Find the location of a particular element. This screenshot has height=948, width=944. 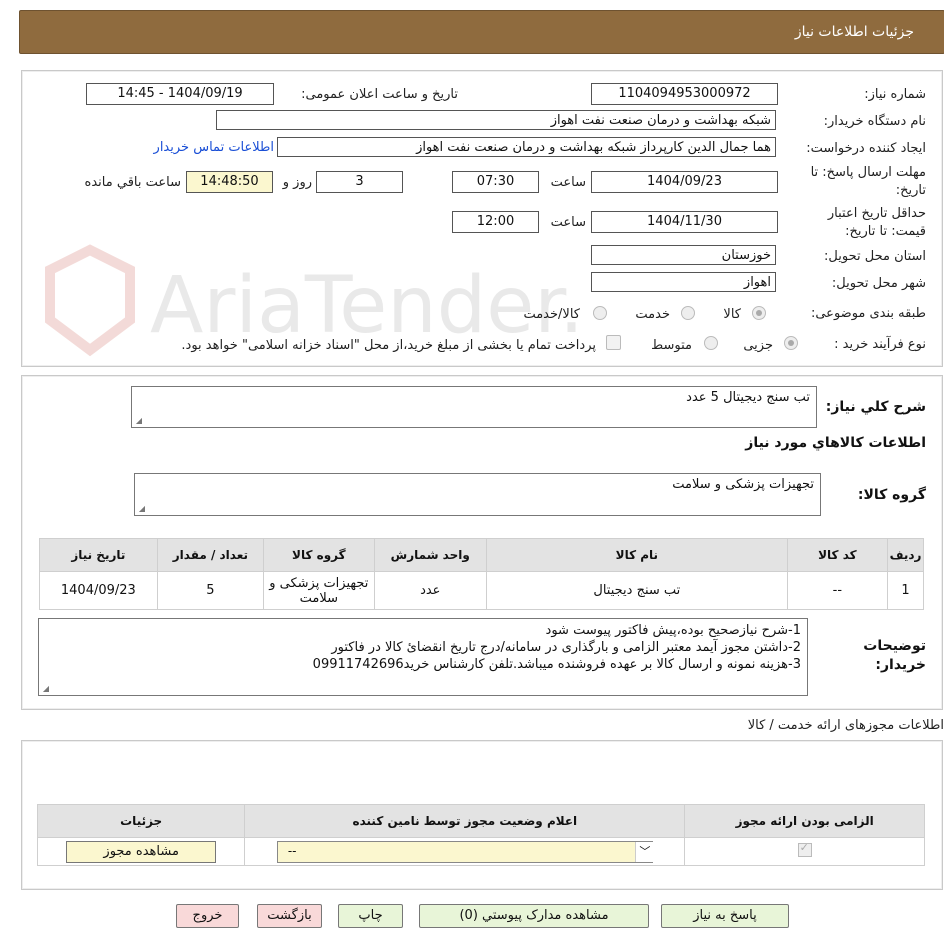

col-row-number: ردیف is located at coordinates (905, 555).